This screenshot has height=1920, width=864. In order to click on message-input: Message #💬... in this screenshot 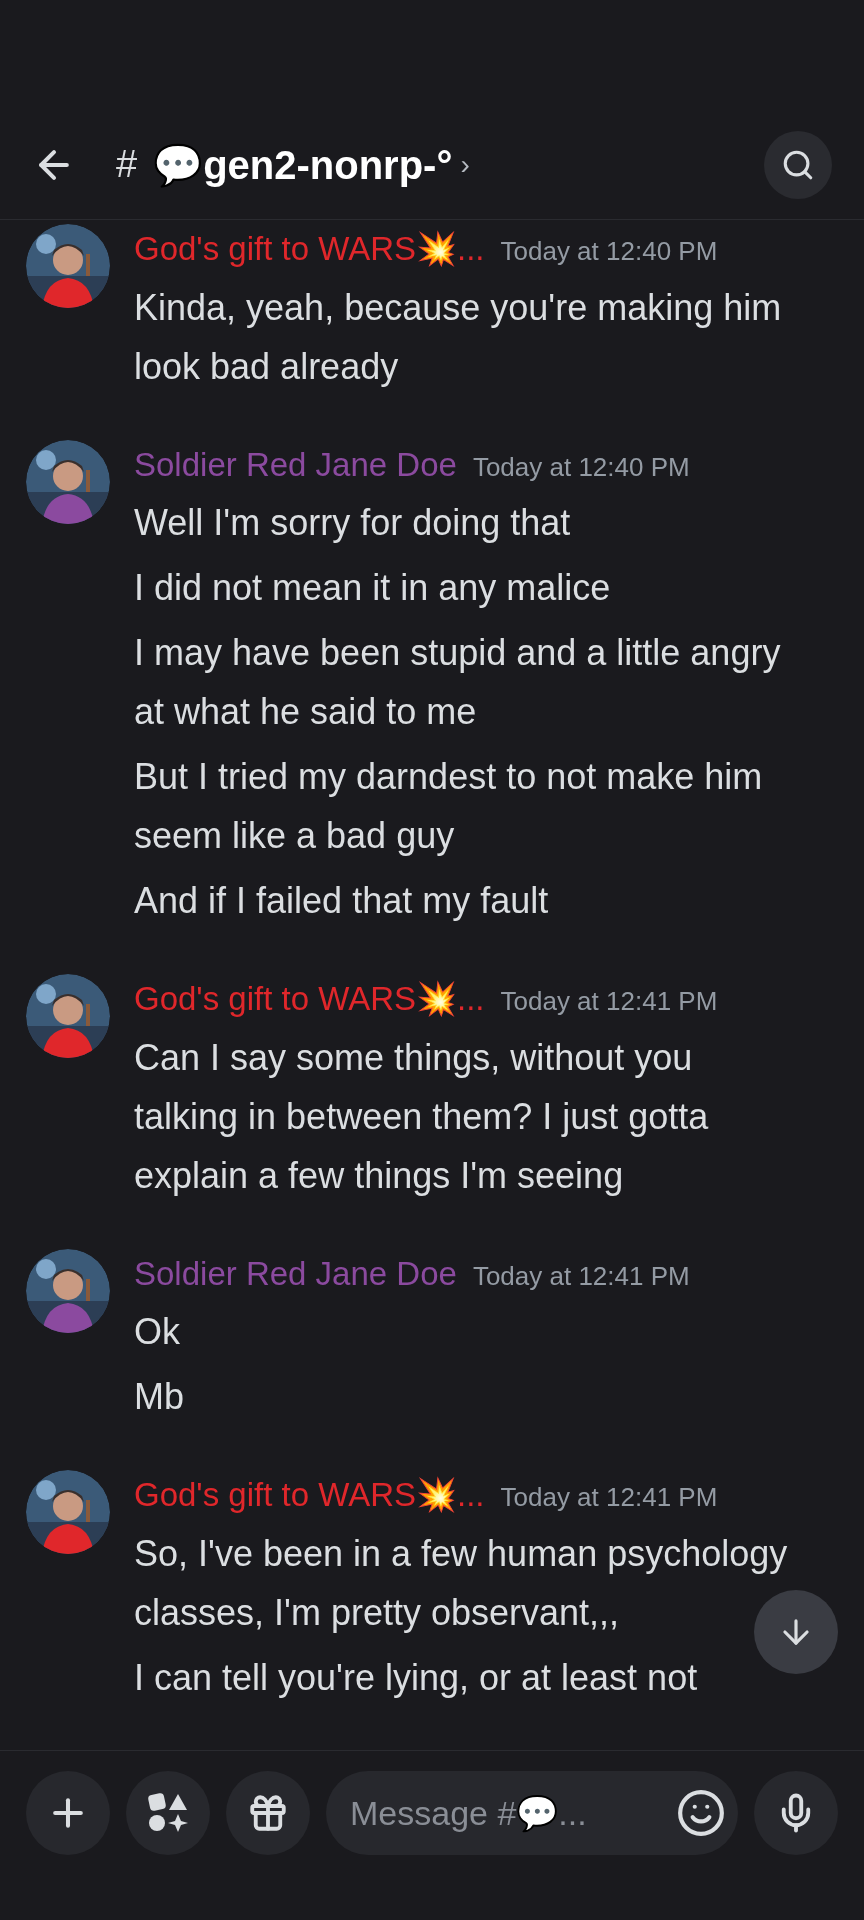, I will do `click(513, 1813)`.